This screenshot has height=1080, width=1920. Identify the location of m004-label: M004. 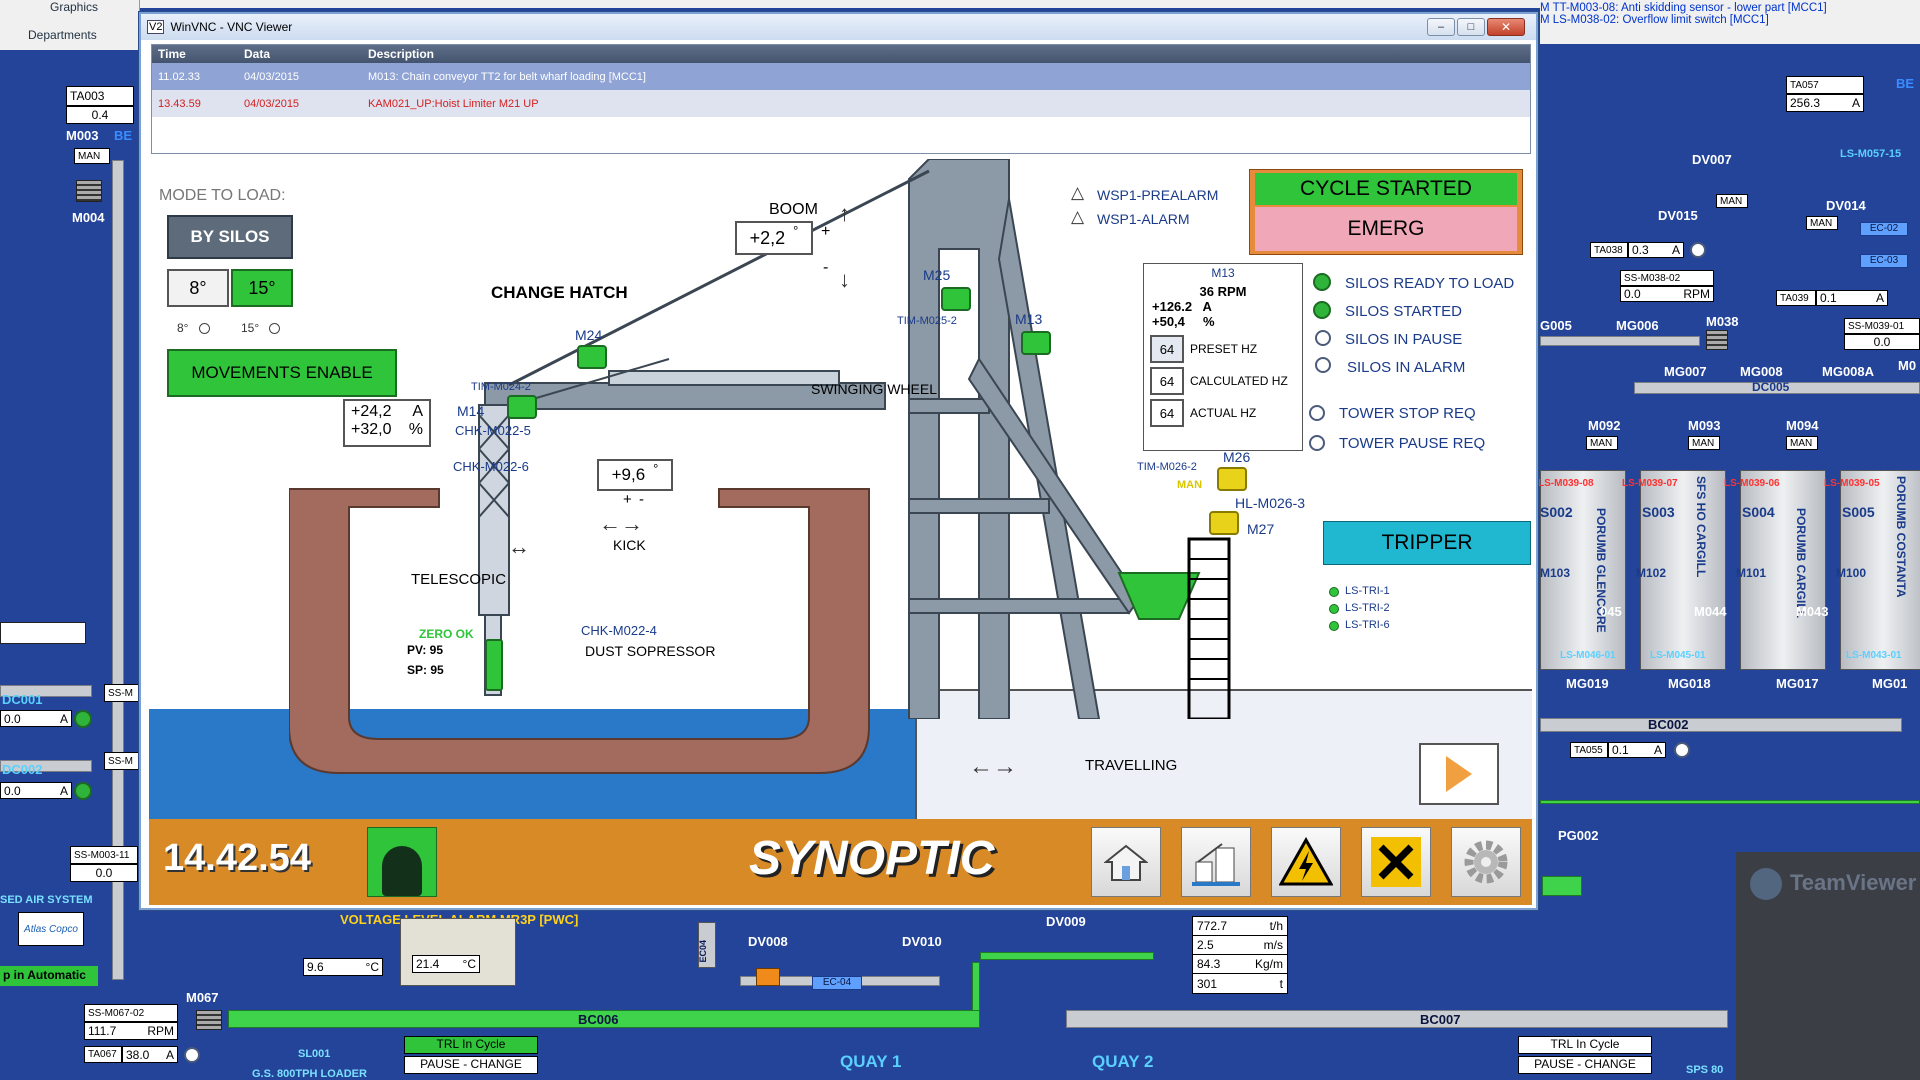
(88, 217).